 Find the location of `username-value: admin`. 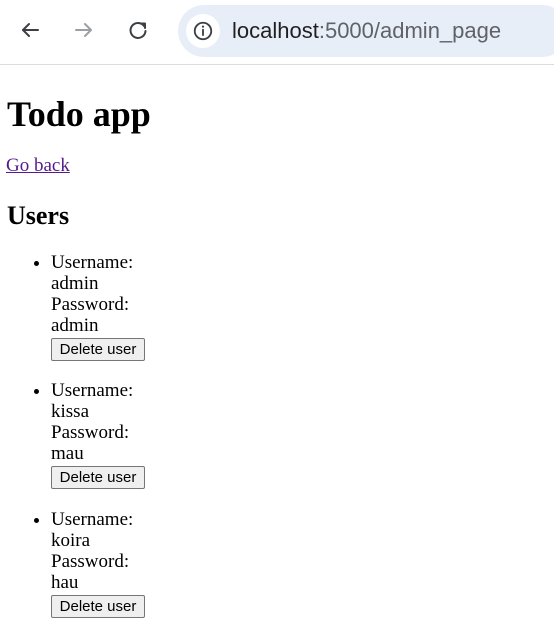

username-value: admin is located at coordinates (75, 283).